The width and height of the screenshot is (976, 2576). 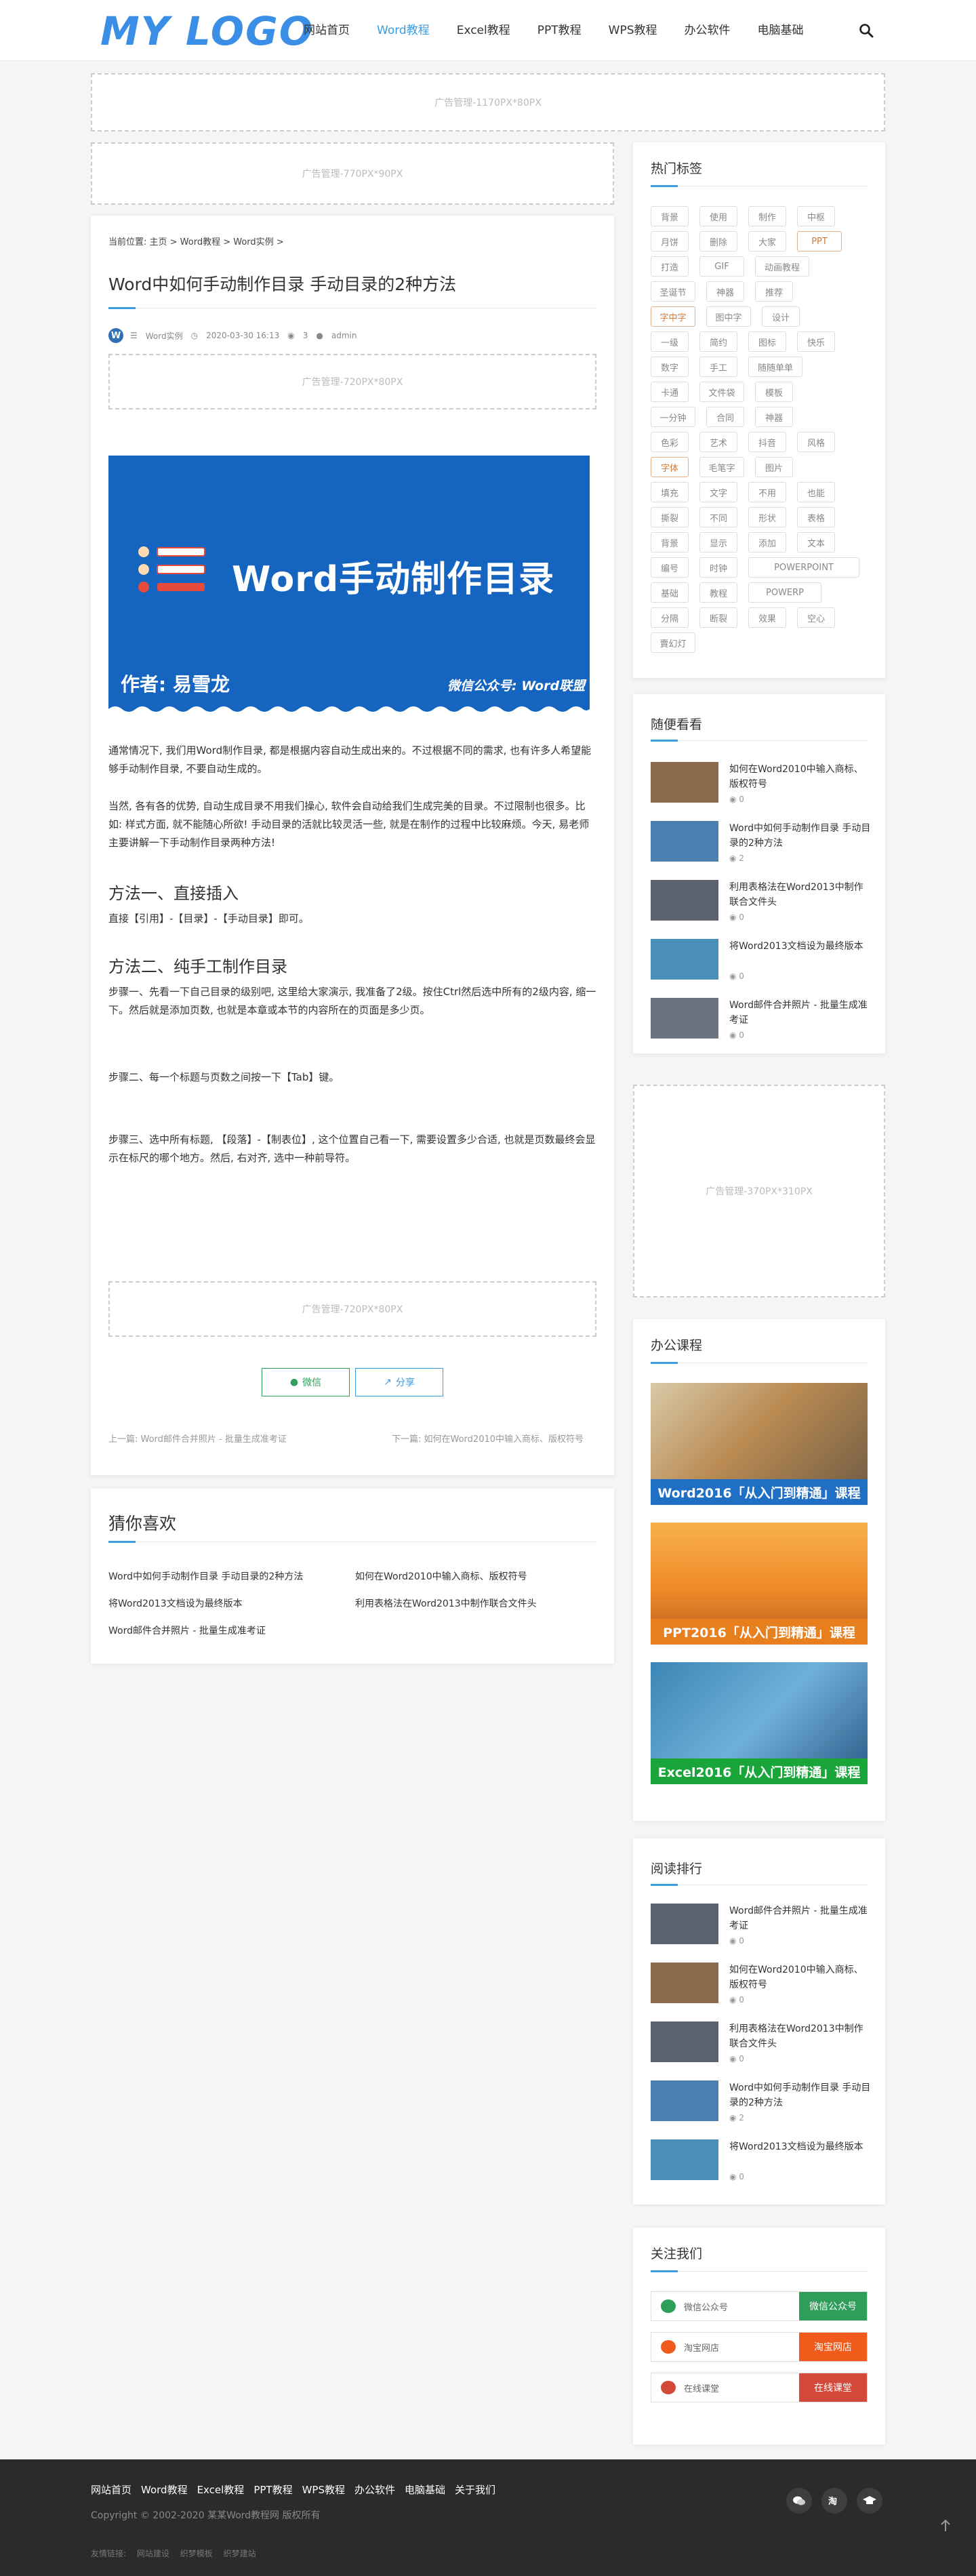 I want to click on ranking-item: Word中如何手动制作目录 手动目录的2种方法 ◉ 2, so click(x=762, y=2104).